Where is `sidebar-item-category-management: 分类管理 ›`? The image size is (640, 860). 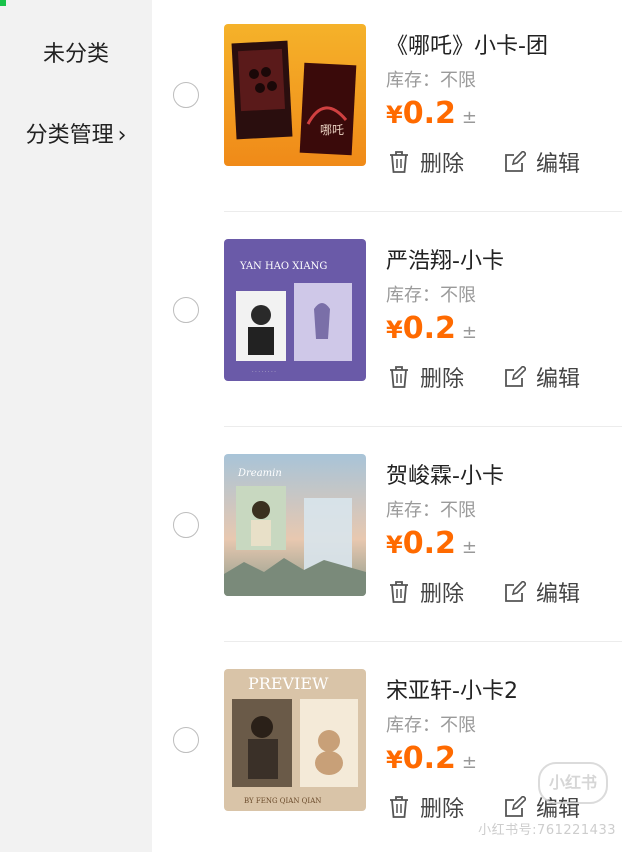 sidebar-item-category-management: 分类管理 › is located at coordinates (76, 133).